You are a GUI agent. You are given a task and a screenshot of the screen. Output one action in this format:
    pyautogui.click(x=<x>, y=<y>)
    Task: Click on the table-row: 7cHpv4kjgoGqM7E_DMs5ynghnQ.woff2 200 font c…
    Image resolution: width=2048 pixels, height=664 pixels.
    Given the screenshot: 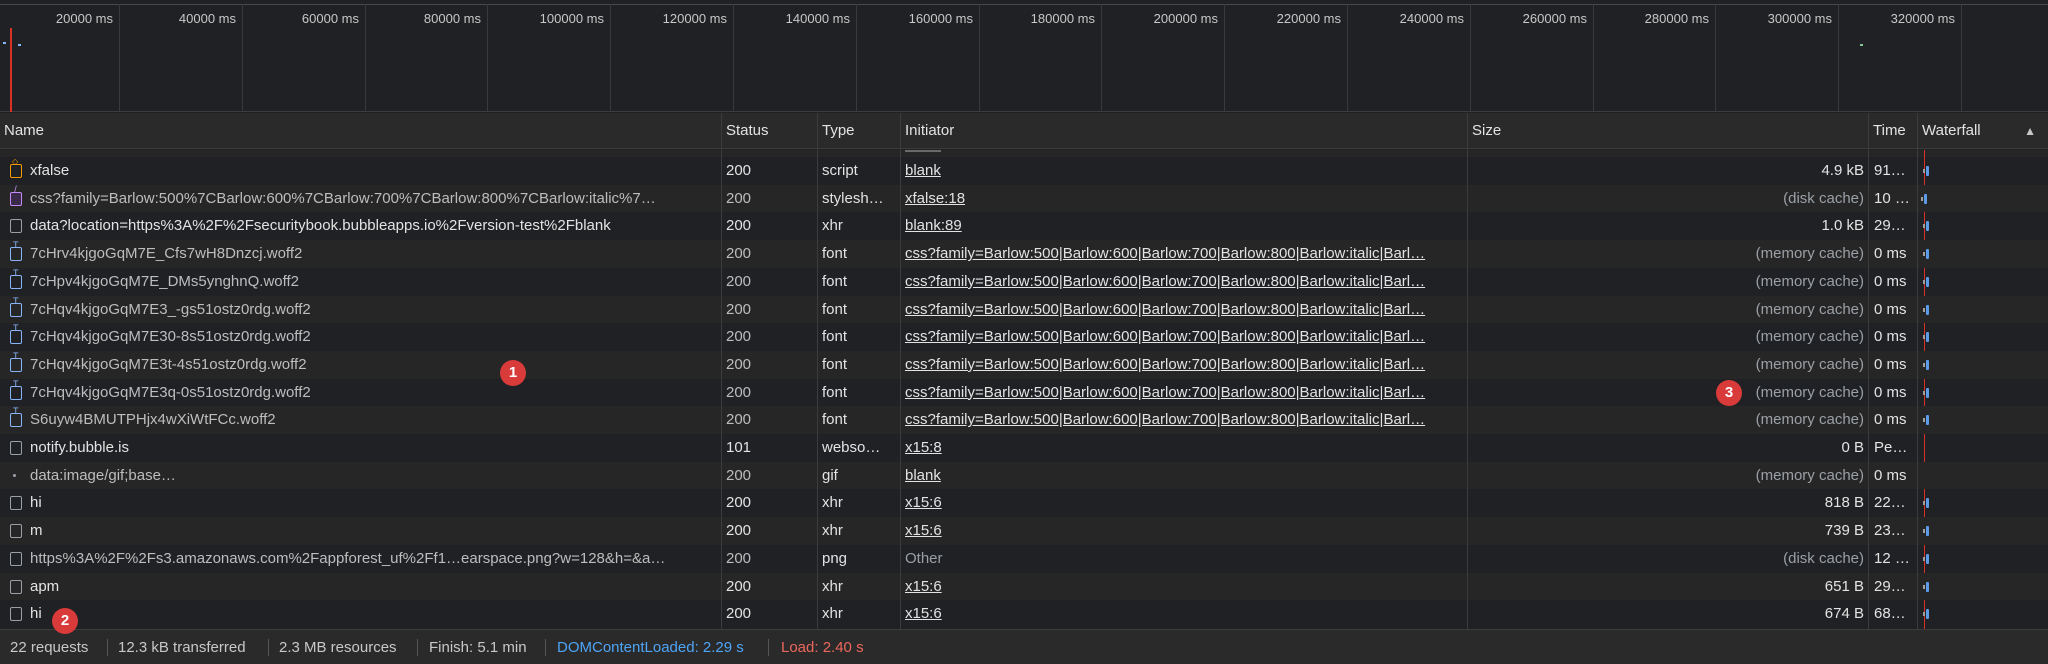 What is the action you would take?
    pyautogui.click(x=1024, y=282)
    